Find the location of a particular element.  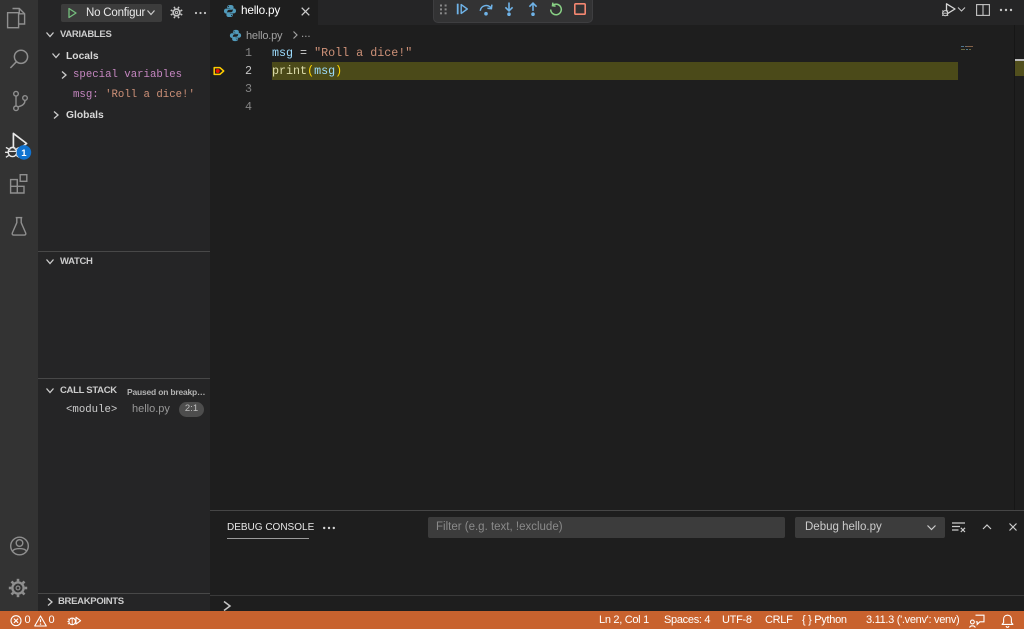

svg-text: 1 is located at coordinates (24, 153).